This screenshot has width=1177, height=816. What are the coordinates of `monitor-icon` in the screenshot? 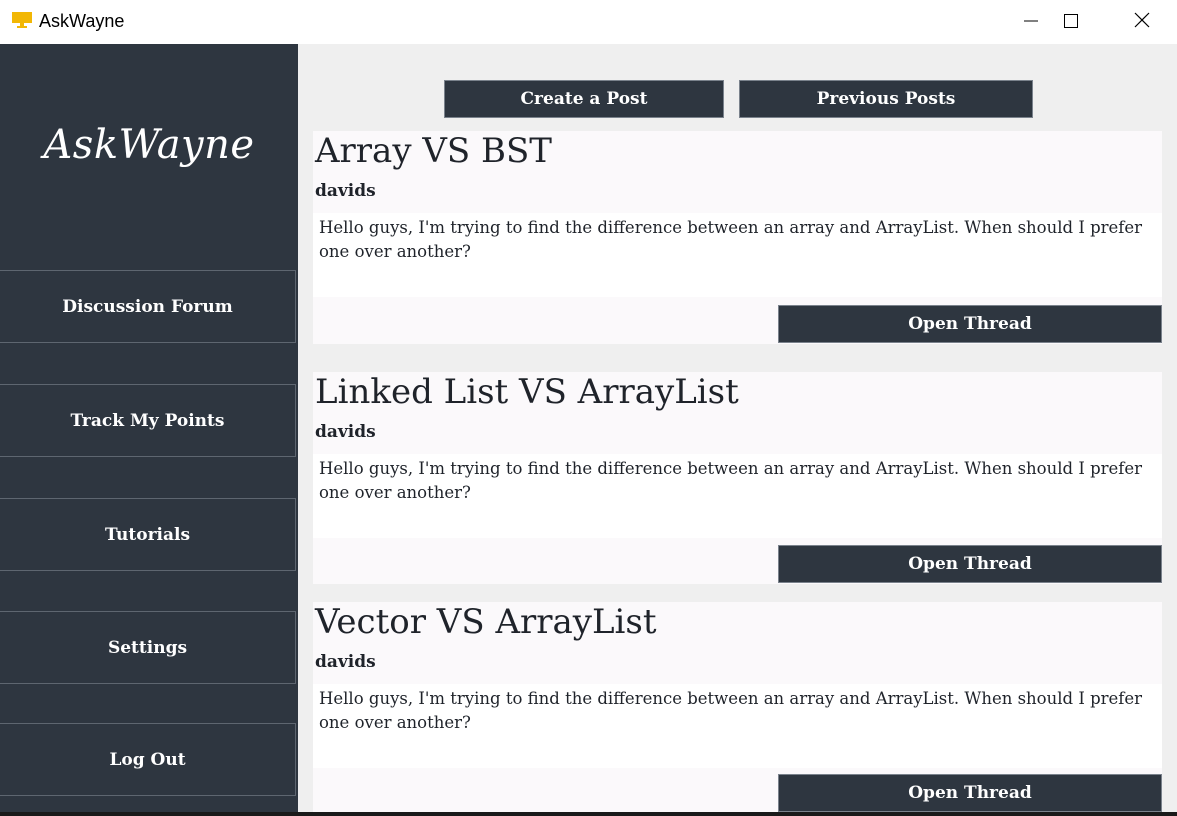 It's located at (22, 20).